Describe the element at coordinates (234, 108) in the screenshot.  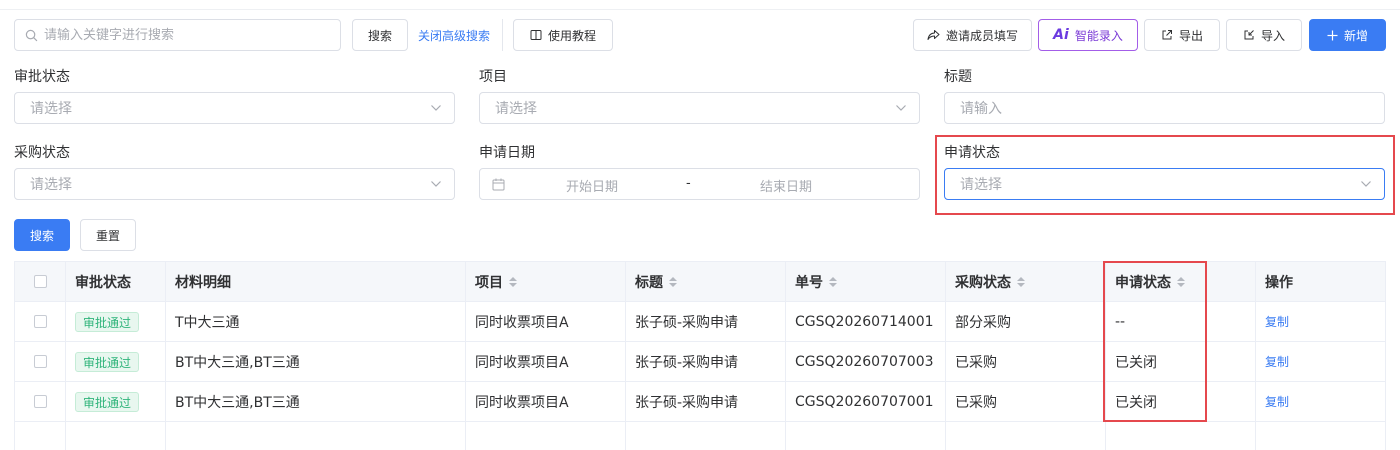
I see `approval-status-select: 请选择` at that location.